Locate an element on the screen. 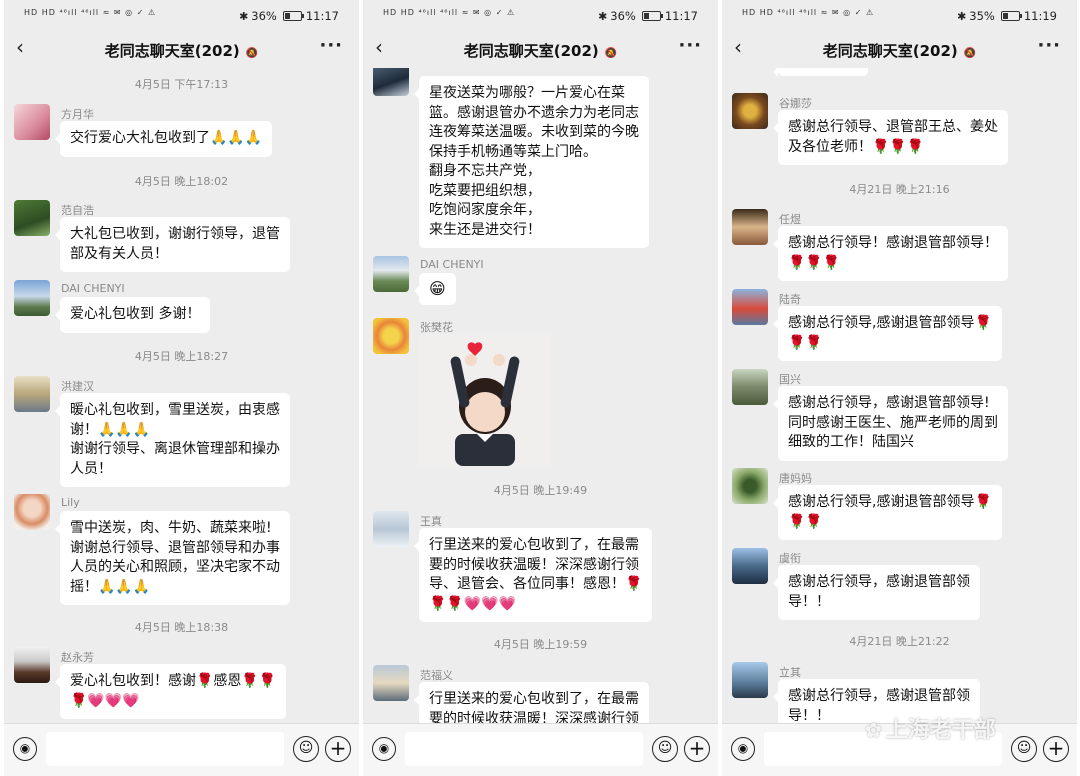 This screenshot has width=1080, height=776. sender-name: 张樊花 is located at coordinates (436, 327).